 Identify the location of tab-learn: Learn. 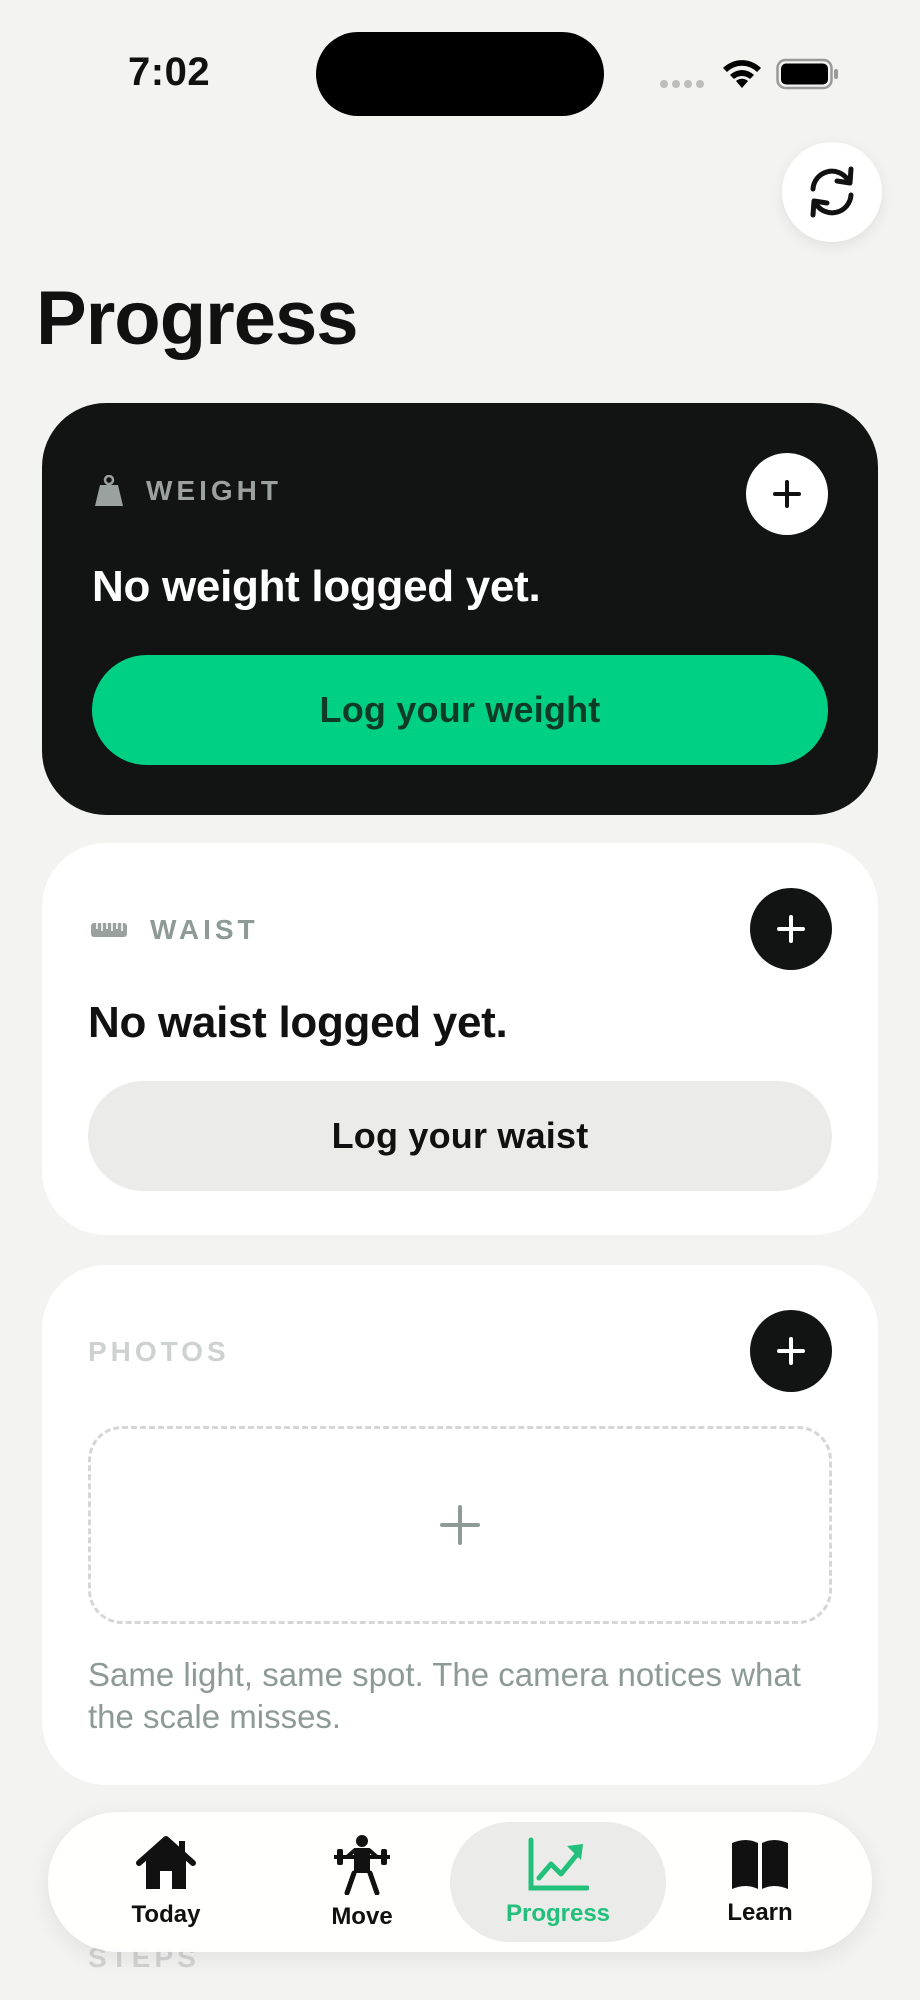
(760, 1882).